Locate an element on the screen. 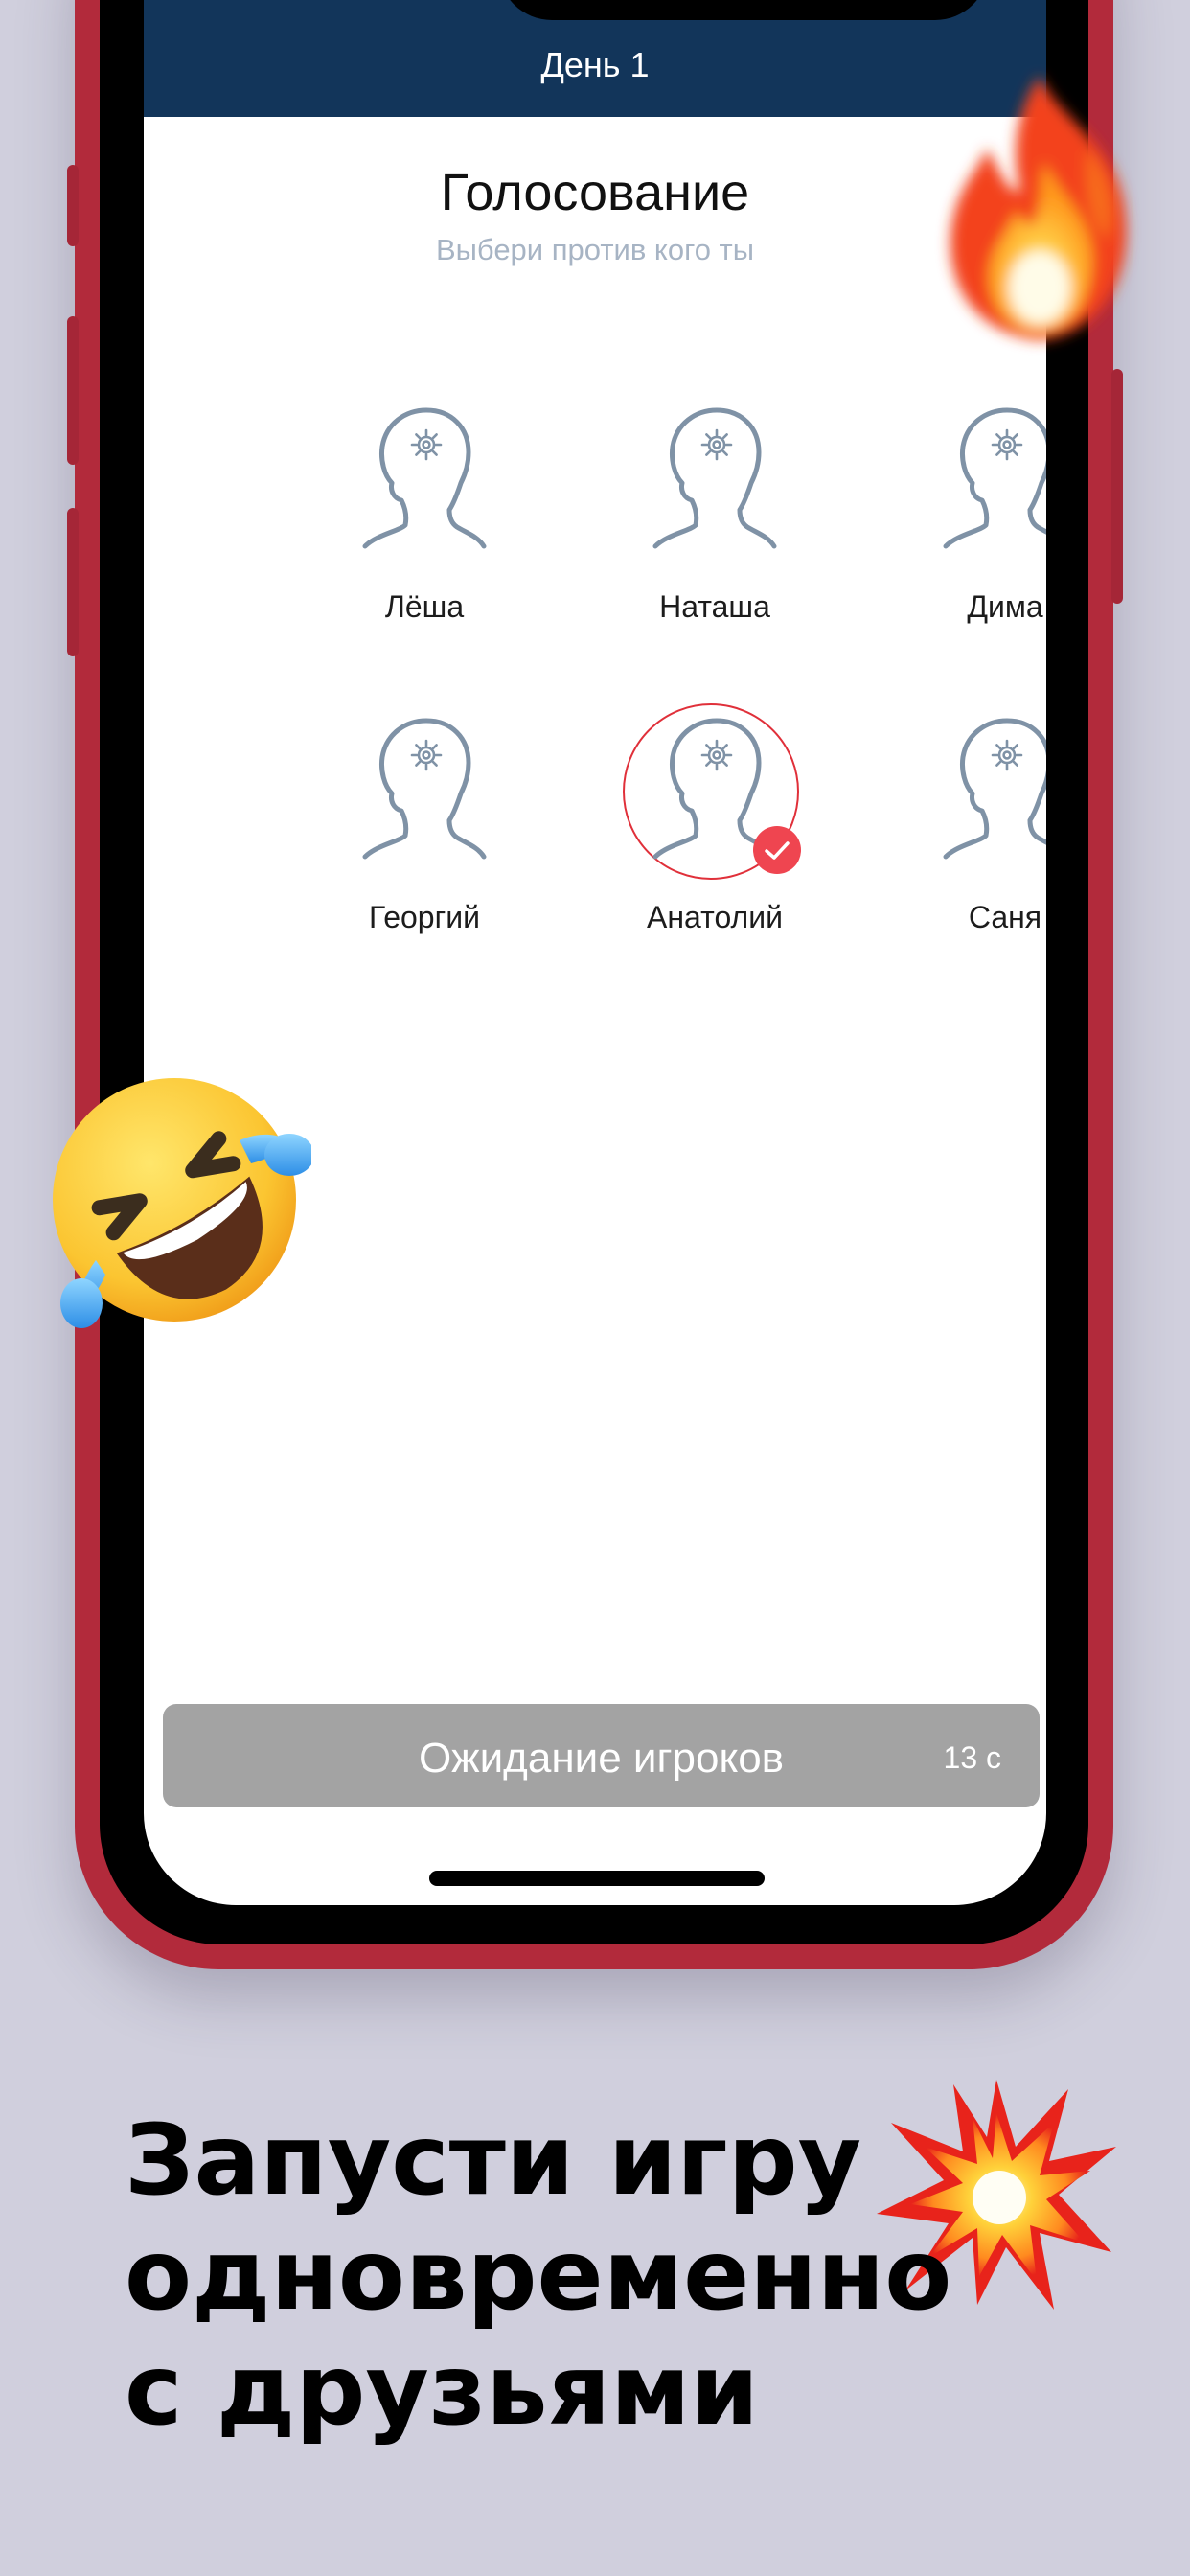 Image resolution: width=1190 pixels, height=2576 pixels. phone-notch is located at coordinates (744, 10).